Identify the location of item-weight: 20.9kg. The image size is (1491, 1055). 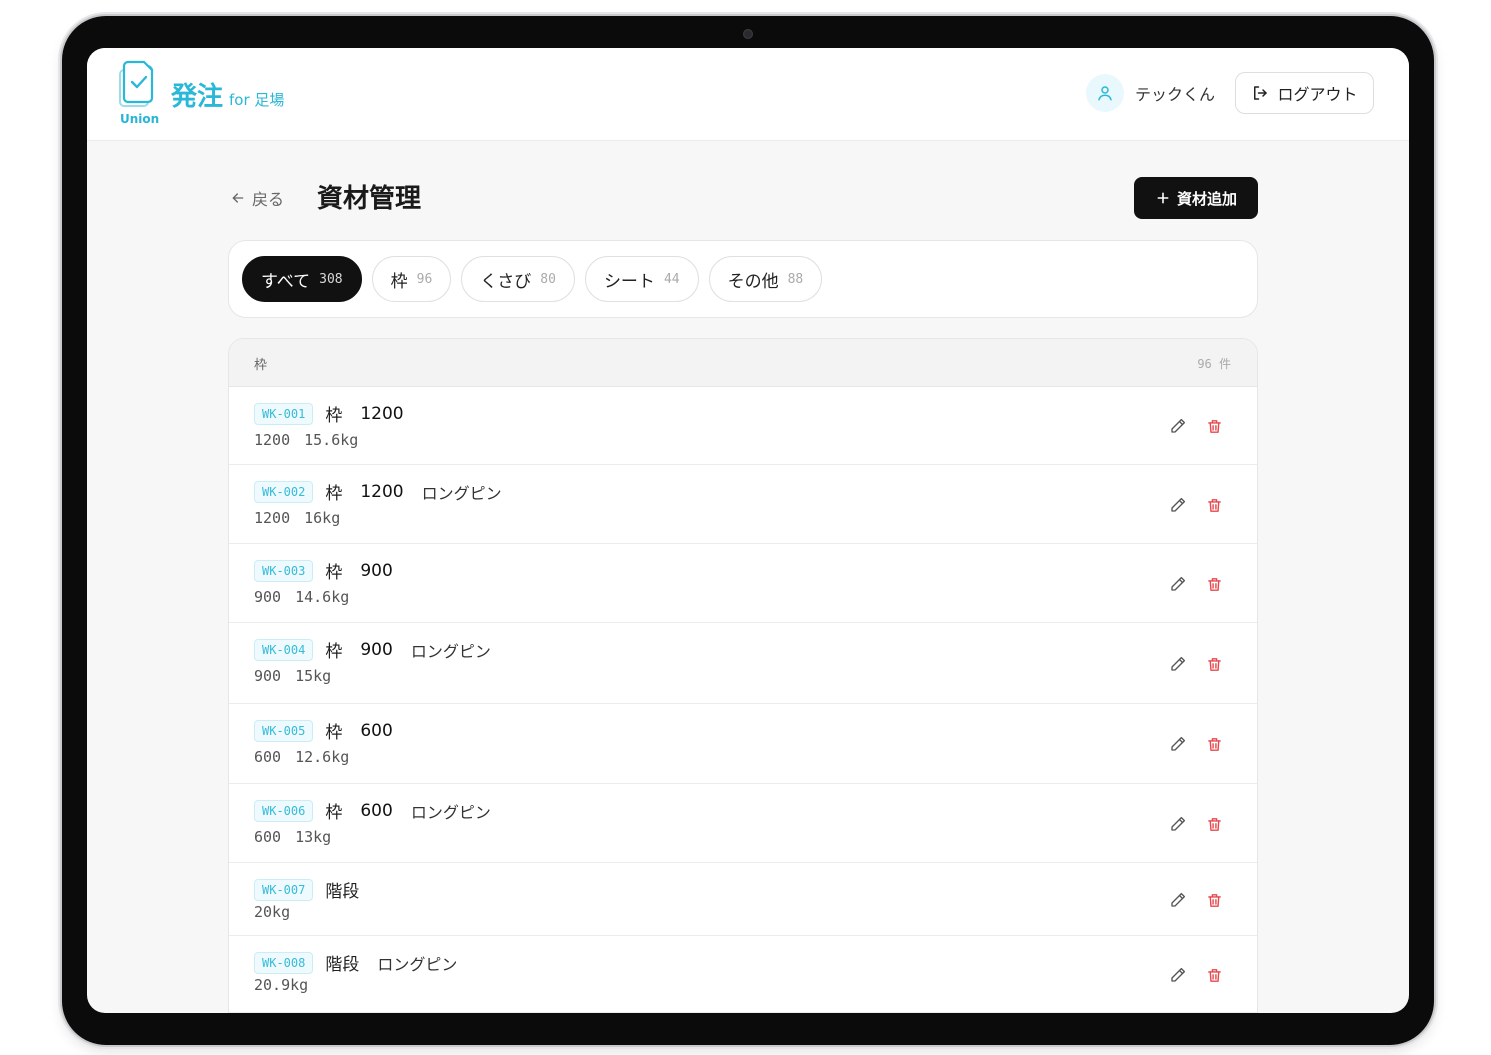
(281, 985).